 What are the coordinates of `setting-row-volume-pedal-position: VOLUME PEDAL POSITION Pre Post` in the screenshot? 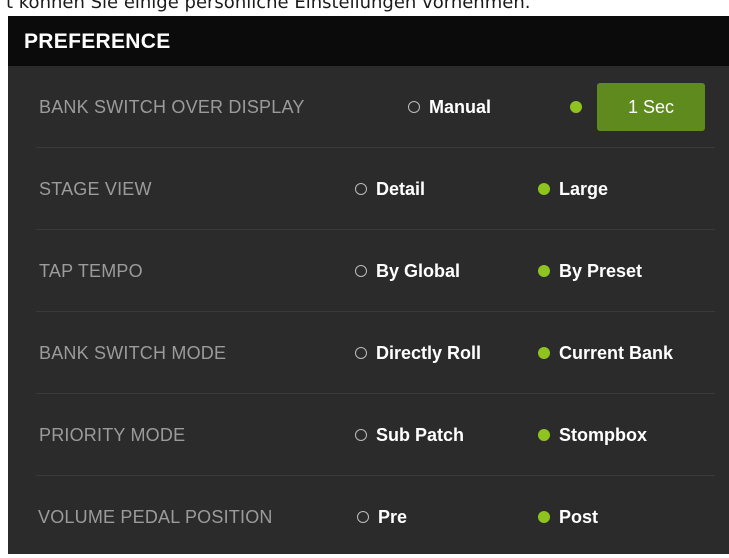 It's located at (368, 517).